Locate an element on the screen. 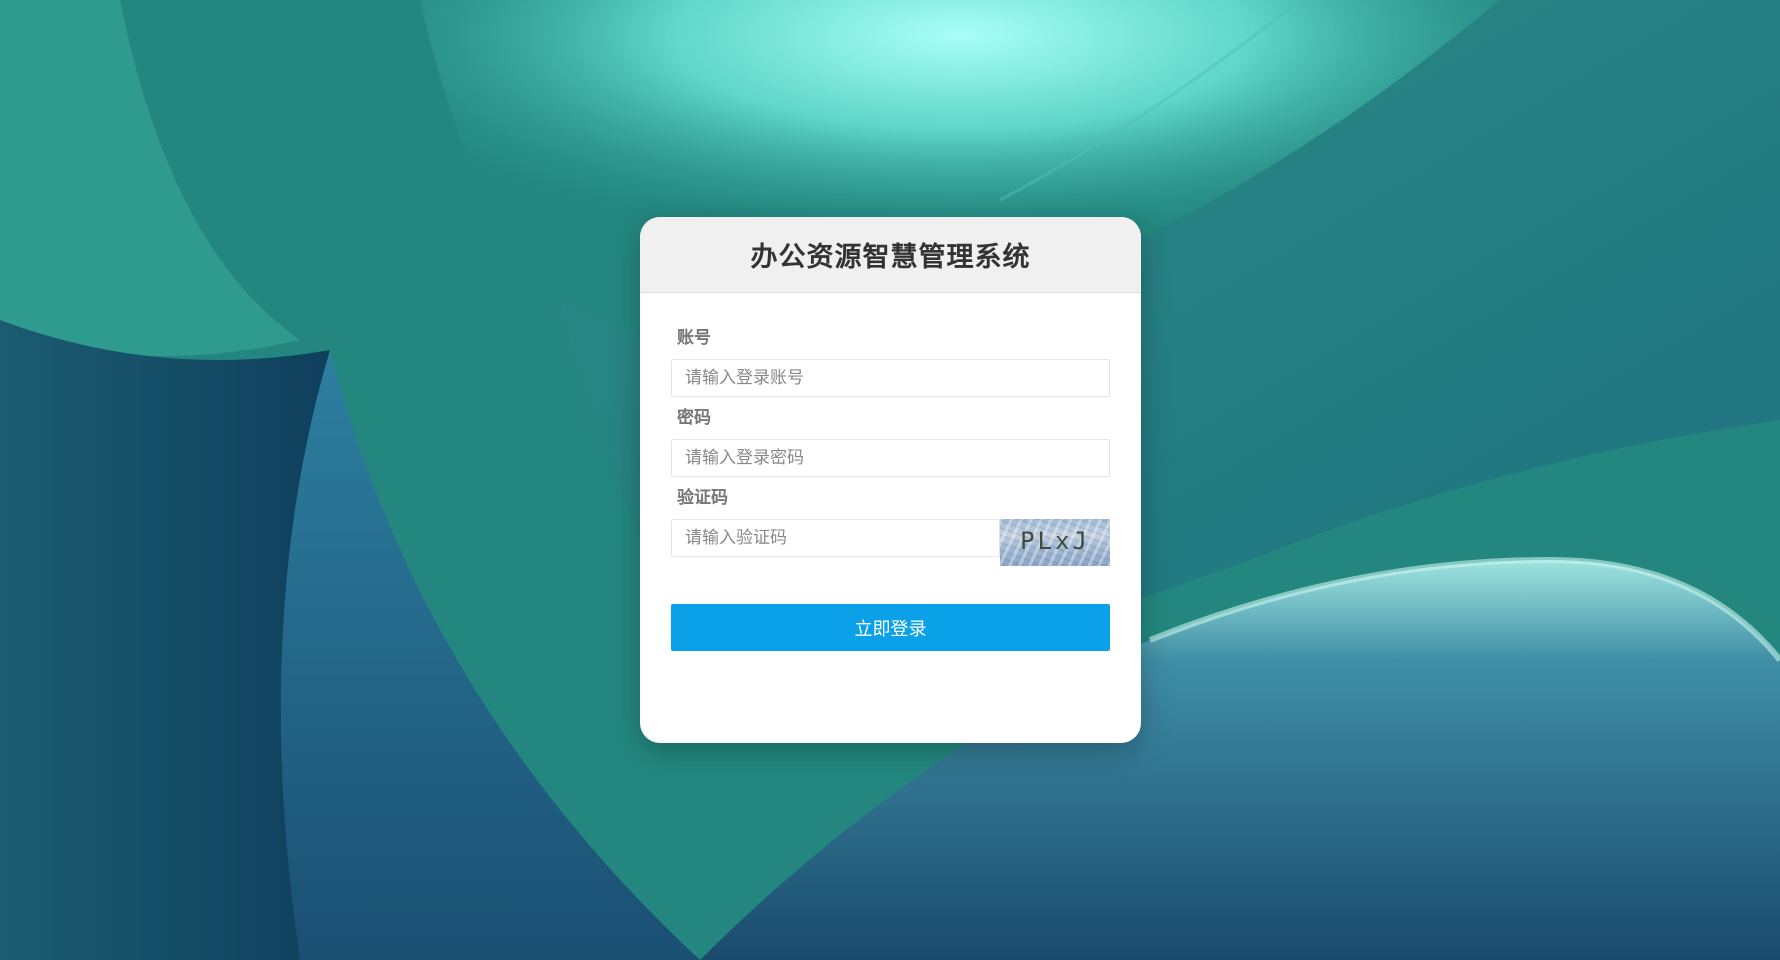 This screenshot has height=960, width=1780. login-form: 账号 密码 验证码 PLxJ 立即登录 is located at coordinates (890, 472).